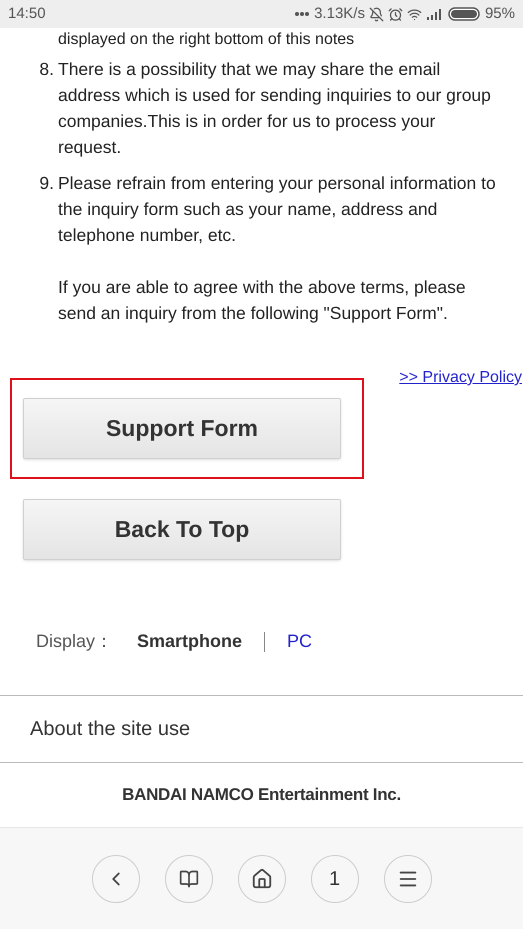 The height and width of the screenshot is (929, 523). Describe the element at coordinates (408, 878) in the screenshot. I see `menu-button` at that location.